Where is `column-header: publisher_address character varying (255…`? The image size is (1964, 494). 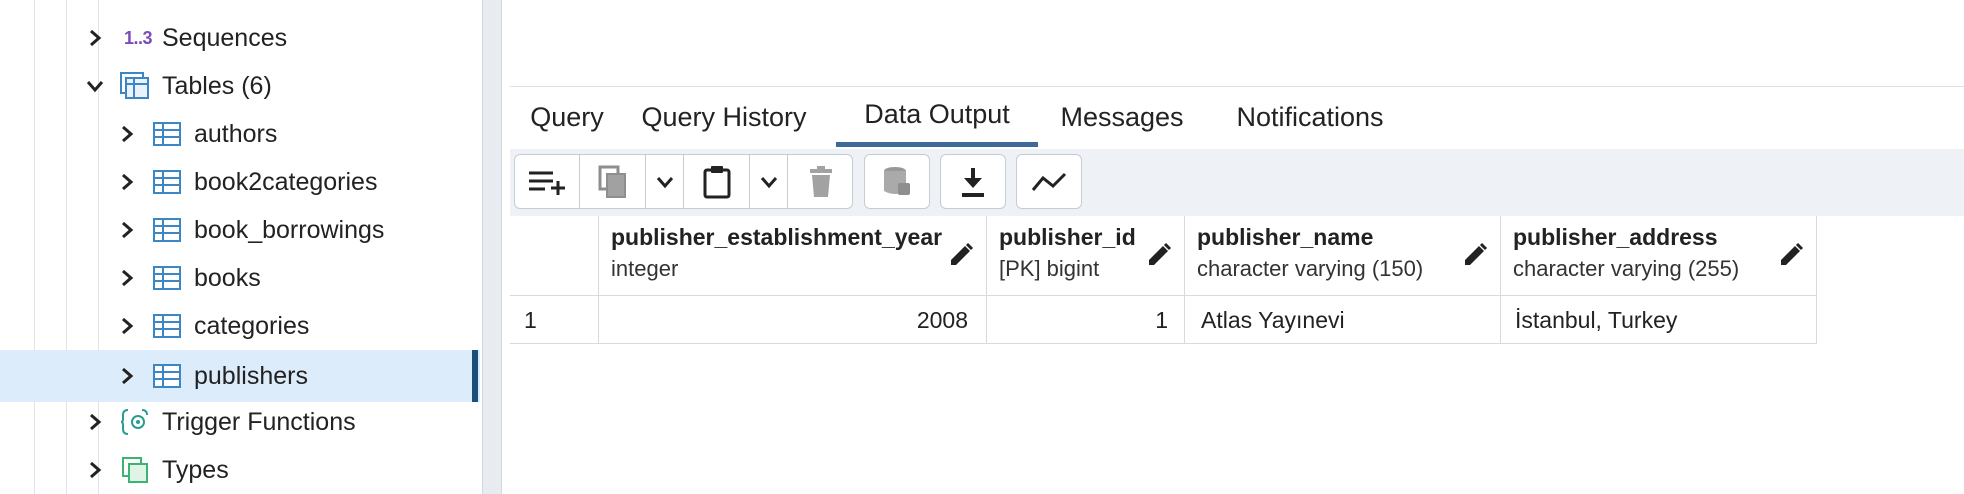
column-header: publisher_address character varying (255… is located at coordinates (1659, 256).